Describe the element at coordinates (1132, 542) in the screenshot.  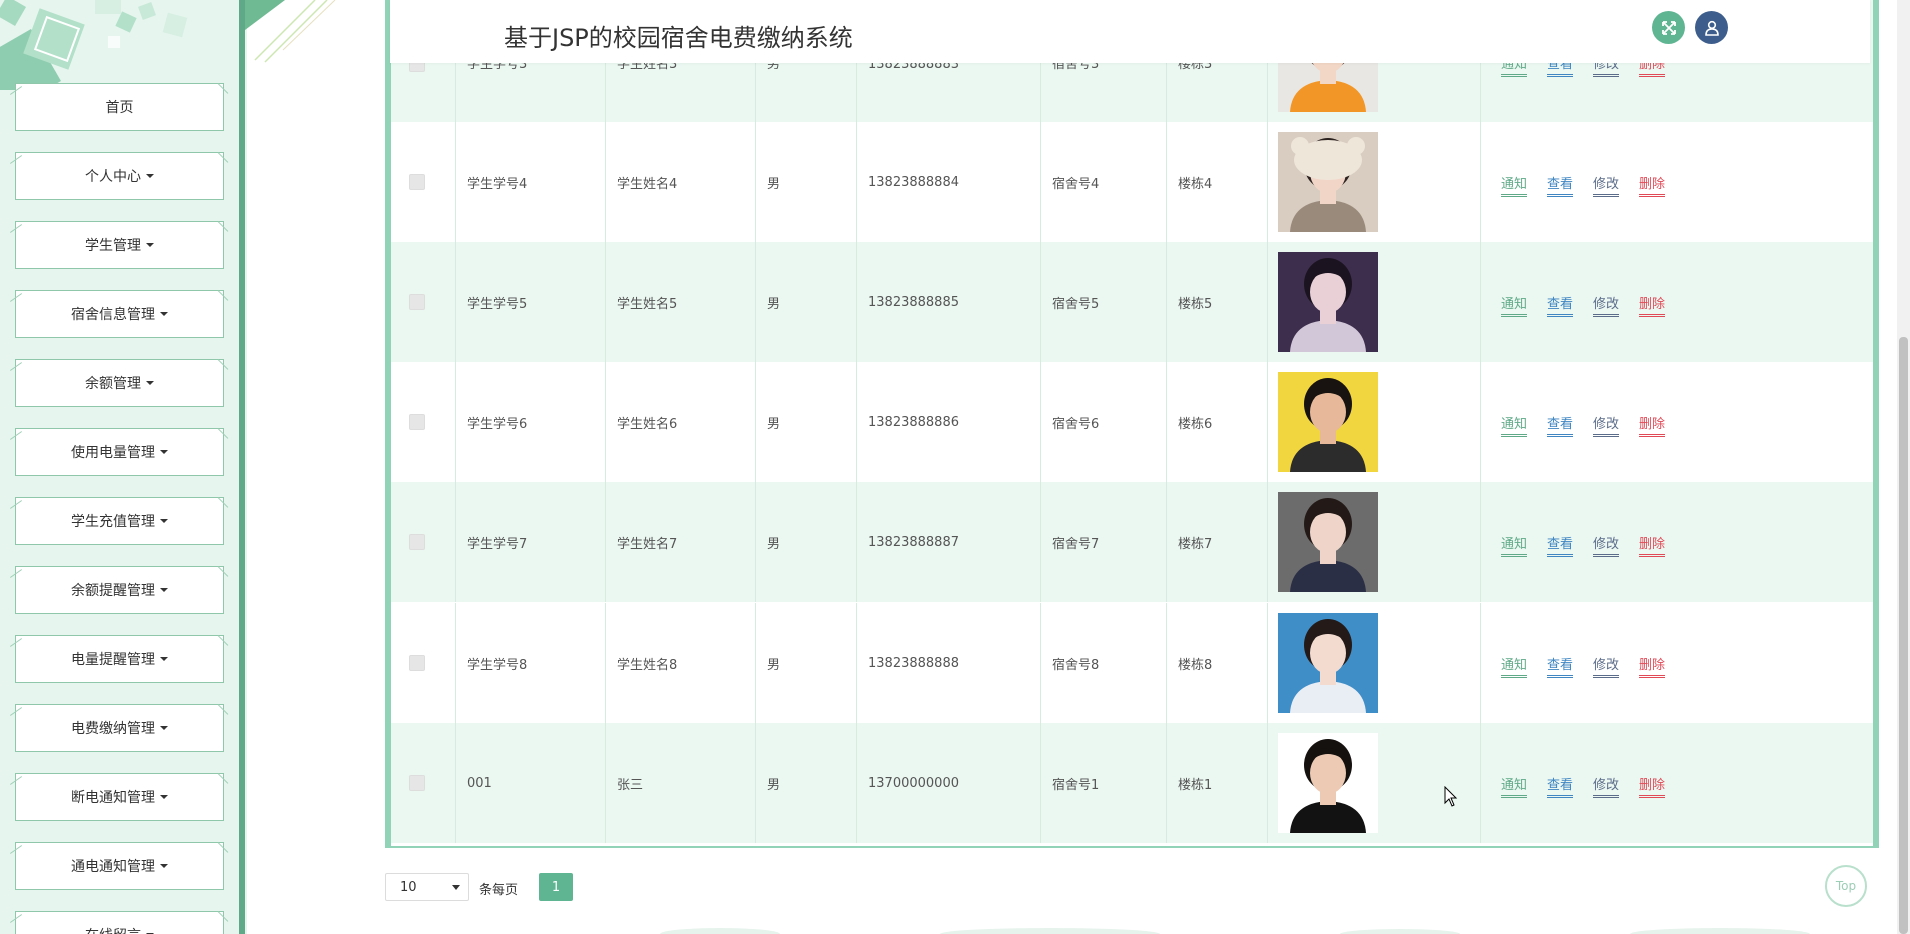
I see `table-row: 学生学号7 学生姓名7 男 13823888887 宿舍号7 楼栋7 通知 查看 修改 删除` at that location.